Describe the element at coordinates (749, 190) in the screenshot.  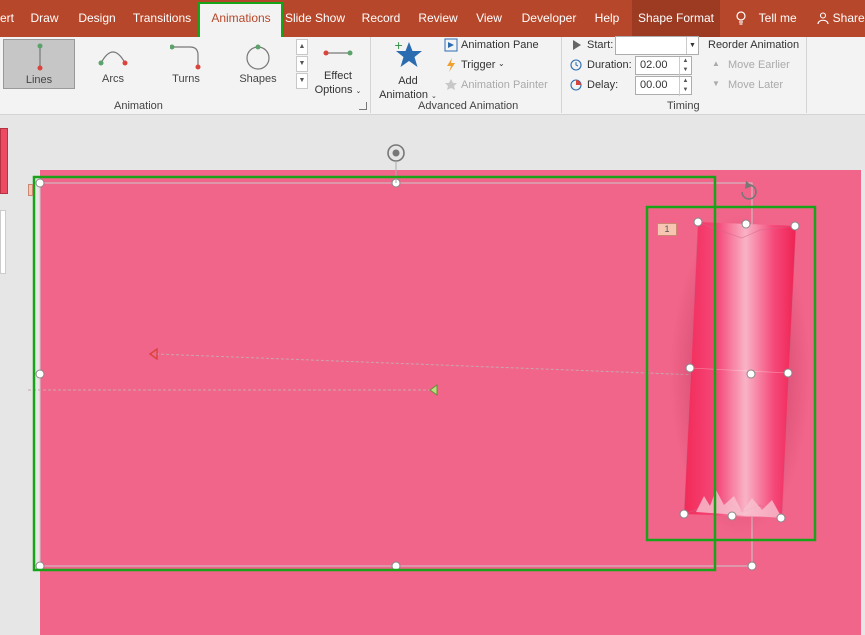
I see `shape-rotate-handle-icon` at that location.